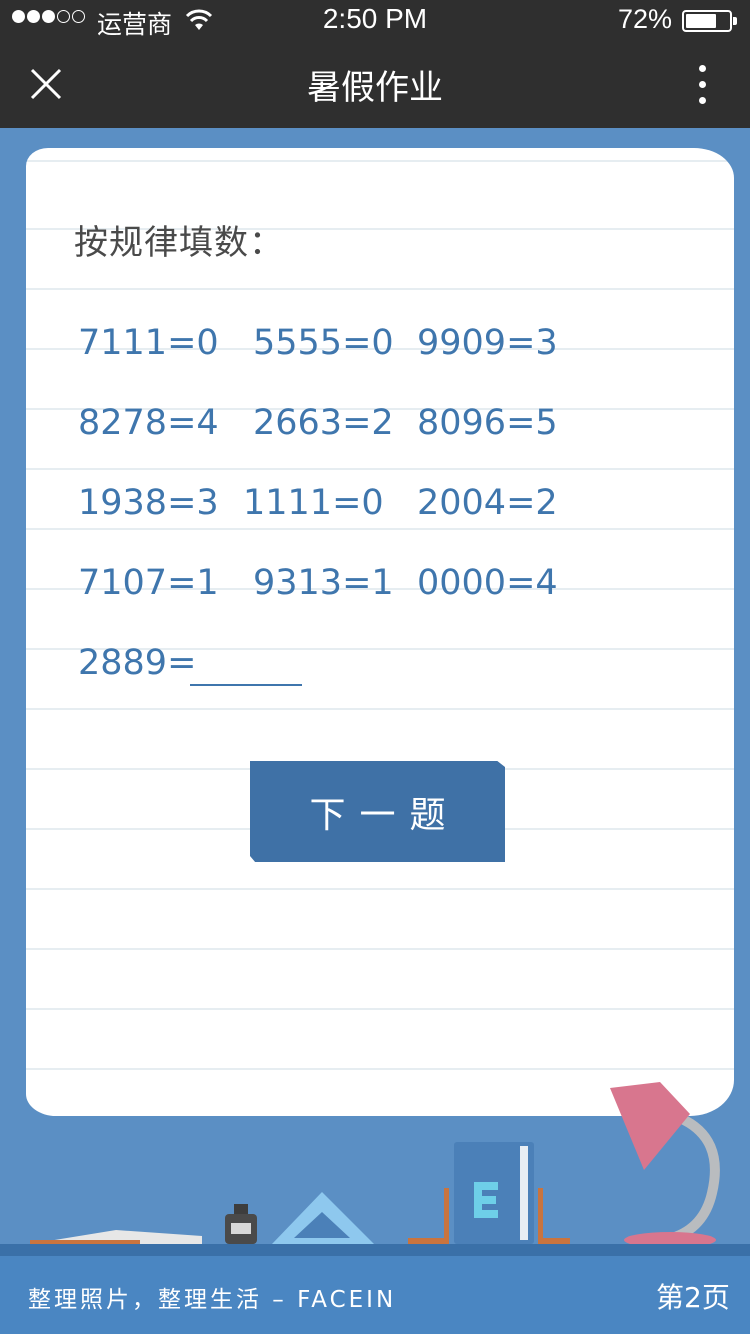  I want to click on desk-shelf, so click(375, 1250).